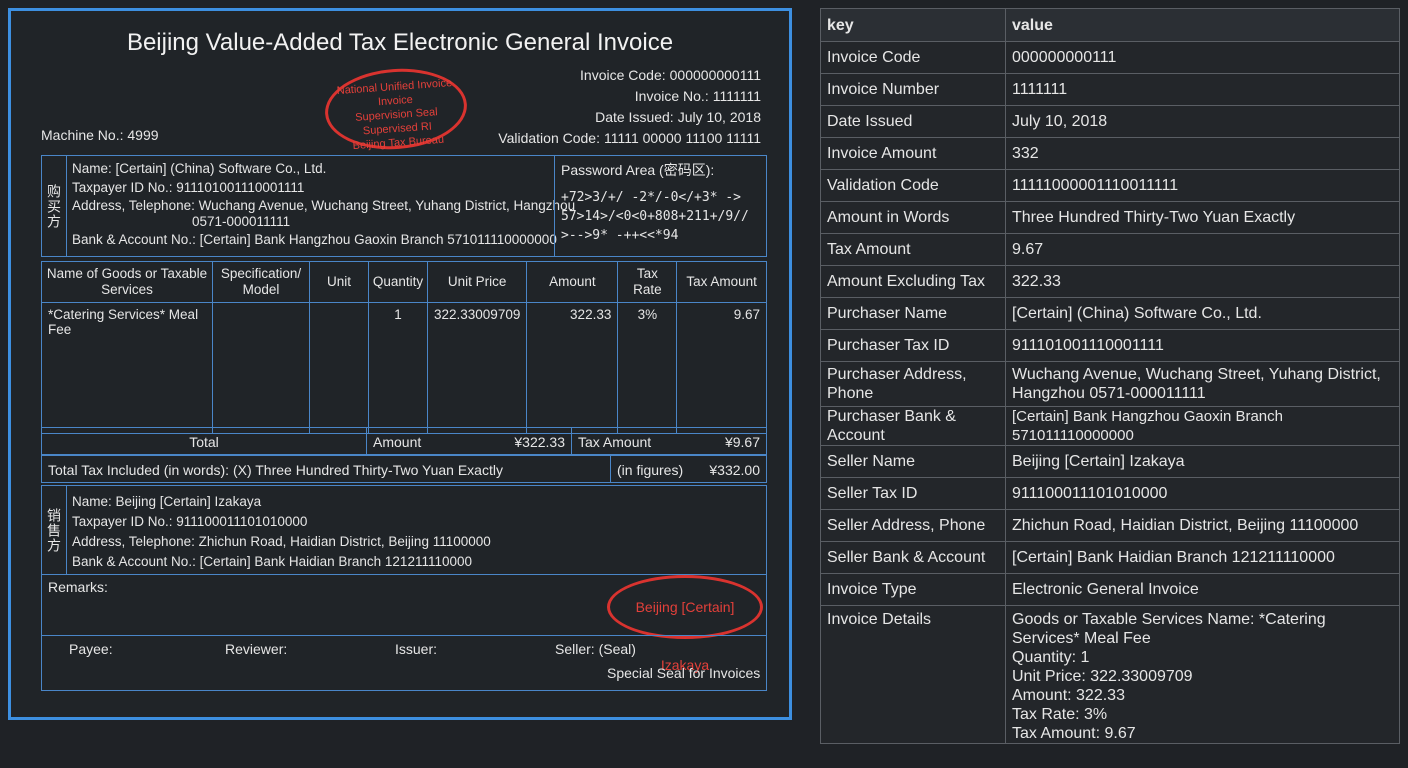  Describe the element at coordinates (913, 345) in the screenshot. I see `kv-key: Purchaser Tax ID` at that location.